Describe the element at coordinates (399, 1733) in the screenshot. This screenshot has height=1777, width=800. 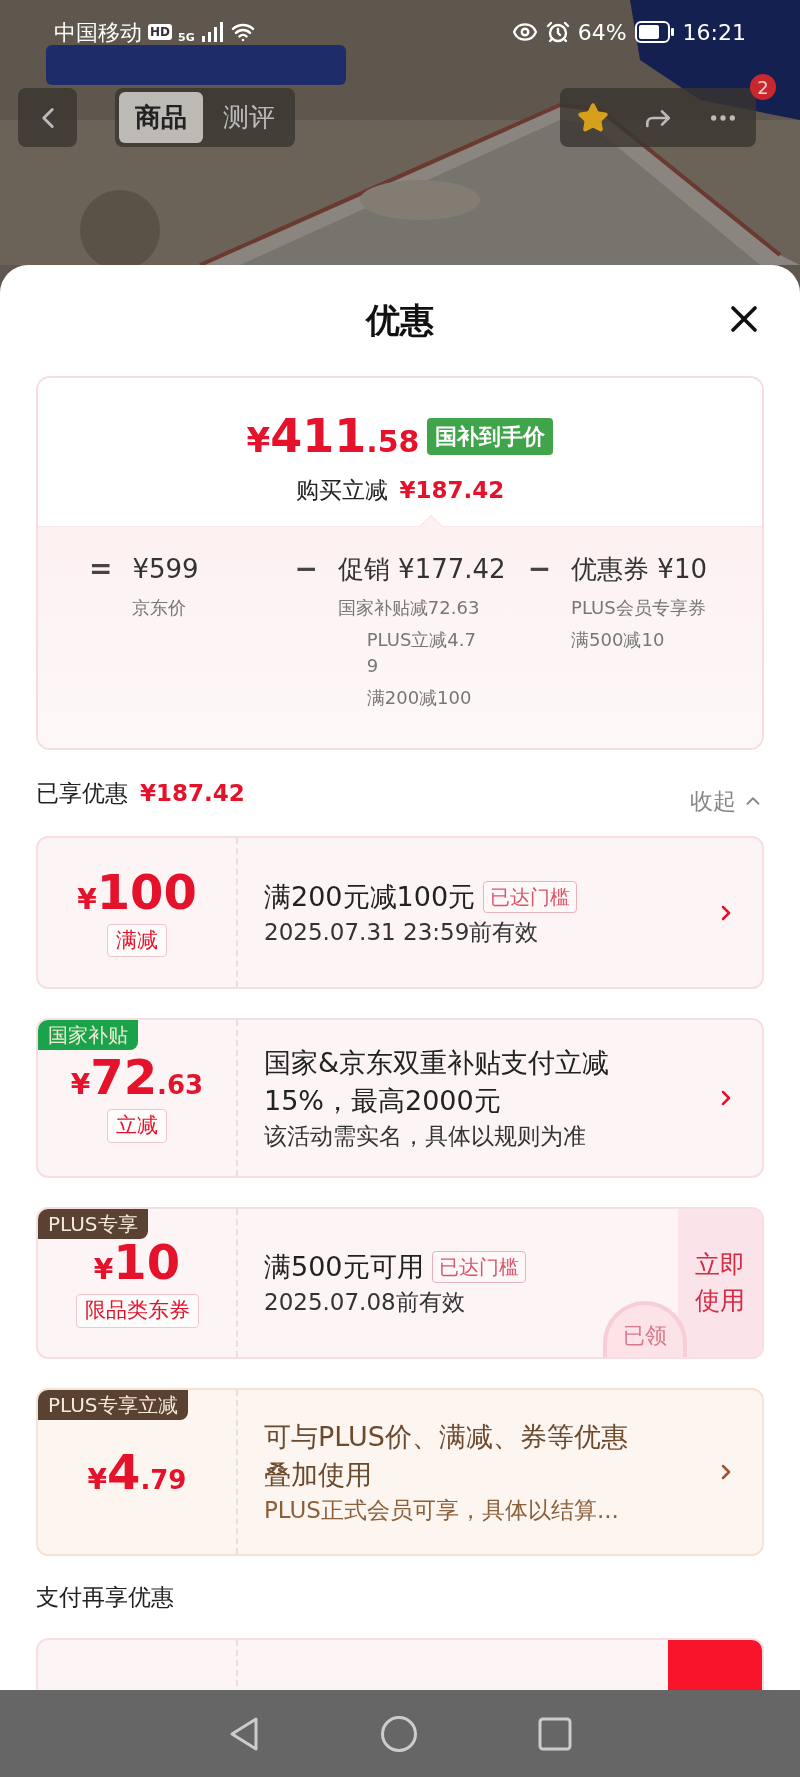
I see `home-icon` at that location.